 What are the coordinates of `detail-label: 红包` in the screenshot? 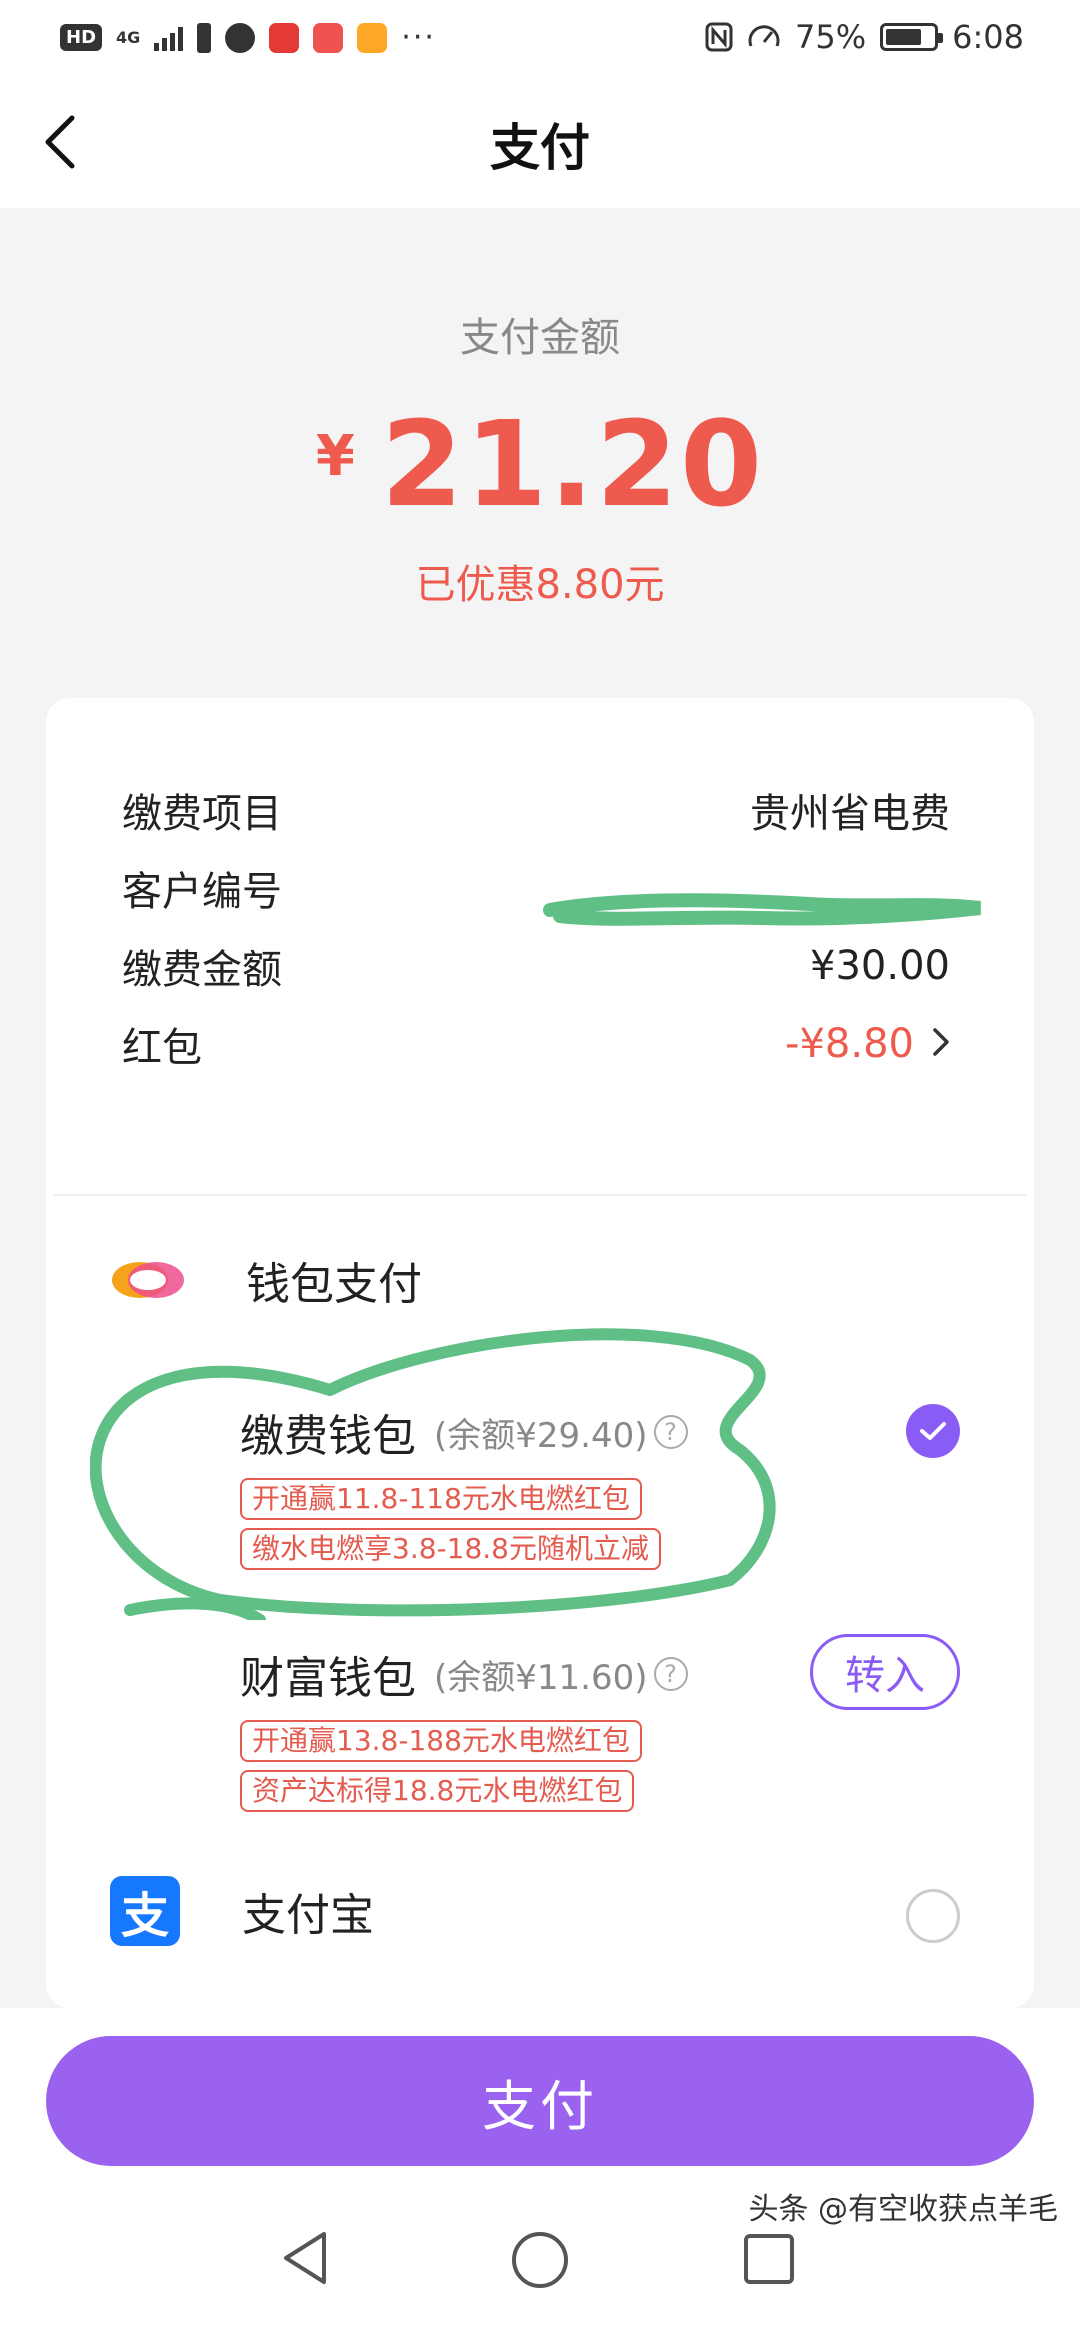 It's located at (162, 1048).